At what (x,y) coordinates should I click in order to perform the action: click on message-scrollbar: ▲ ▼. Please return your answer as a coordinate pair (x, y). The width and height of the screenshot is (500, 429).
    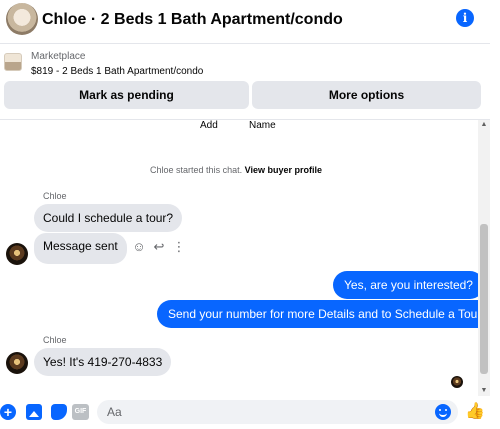
    Looking at the image, I should click on (484, 258).